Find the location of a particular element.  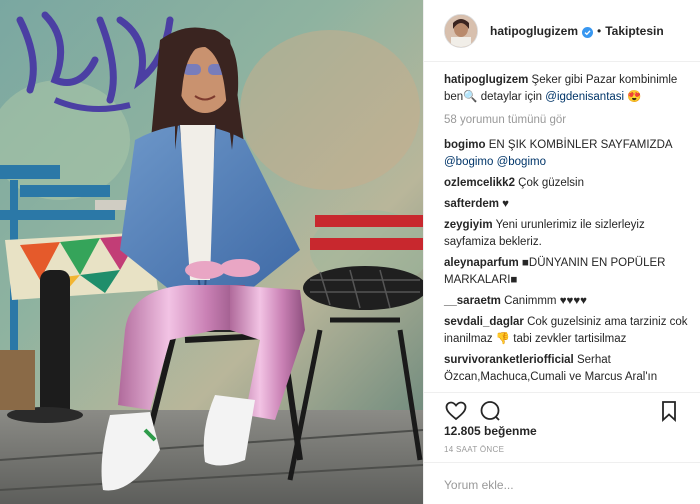

avatar is located at coordinates (461, 30).